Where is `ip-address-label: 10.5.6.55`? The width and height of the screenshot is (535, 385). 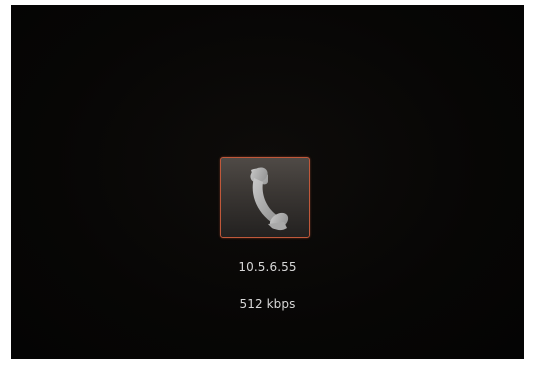 ip-address-label: 10.5.6.55 is located at coordinates (267, 267).